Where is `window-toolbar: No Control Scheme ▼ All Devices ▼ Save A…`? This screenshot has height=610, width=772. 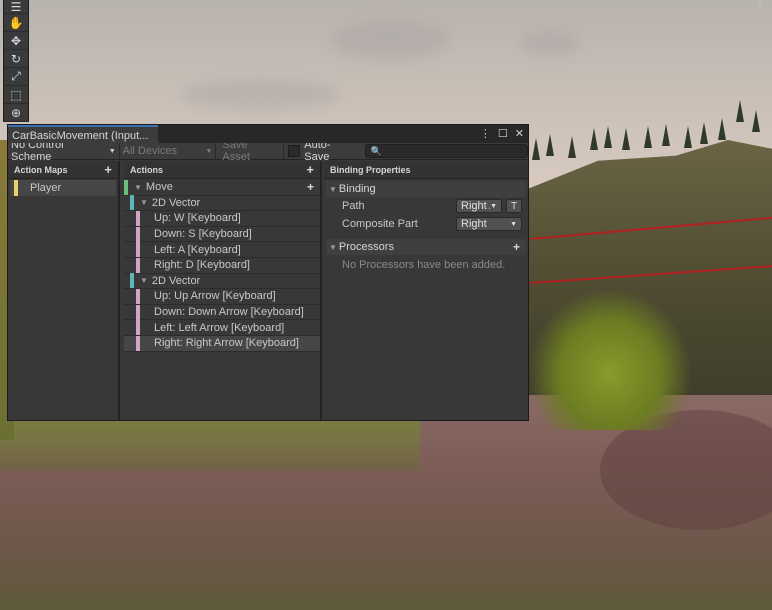 window-toolbar: No Control Scheme ▼ All Devices ▼ Save A… is located at coordinates (268, 151).